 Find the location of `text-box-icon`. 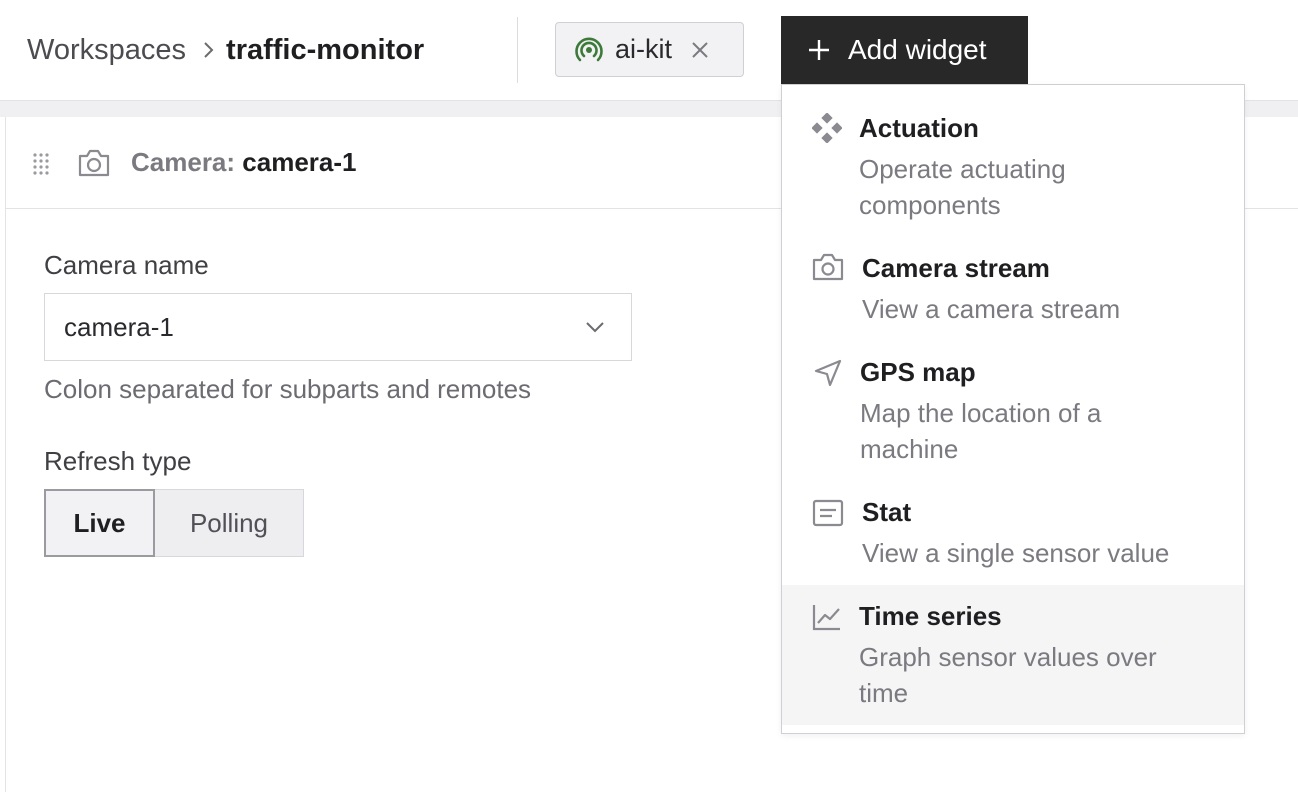

text-box-icon is located at coordinates (828, 513).